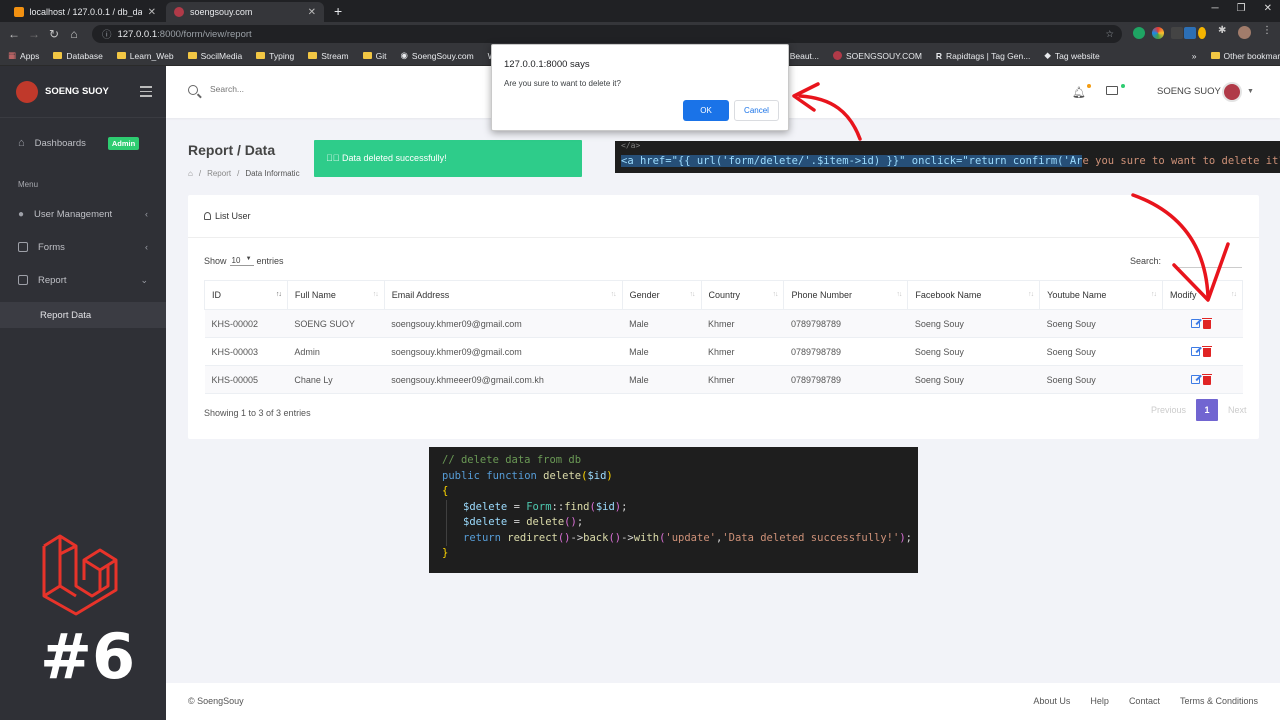  What do you see at coordinates (83, 214) in the screenshot?
I see `sidebar-item-user-management: ● User Management ‹` at bounding box center [83, 214].